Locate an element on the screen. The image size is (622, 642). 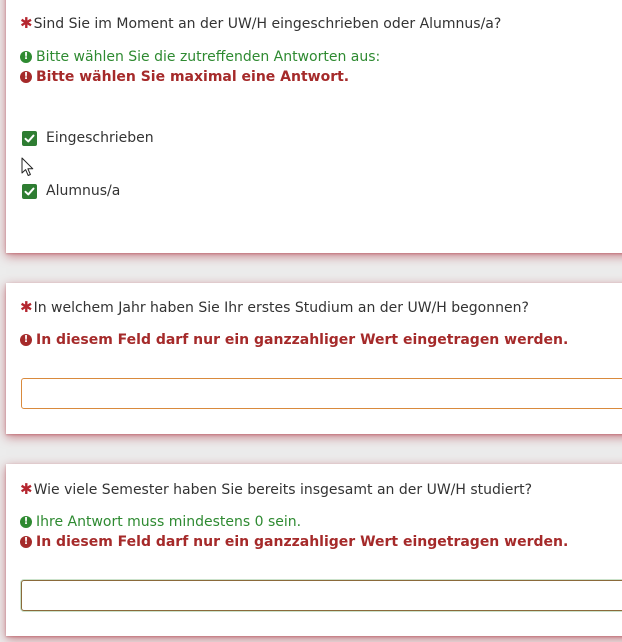
option-label: Alumnus/a is located at coordinates (83, 191).